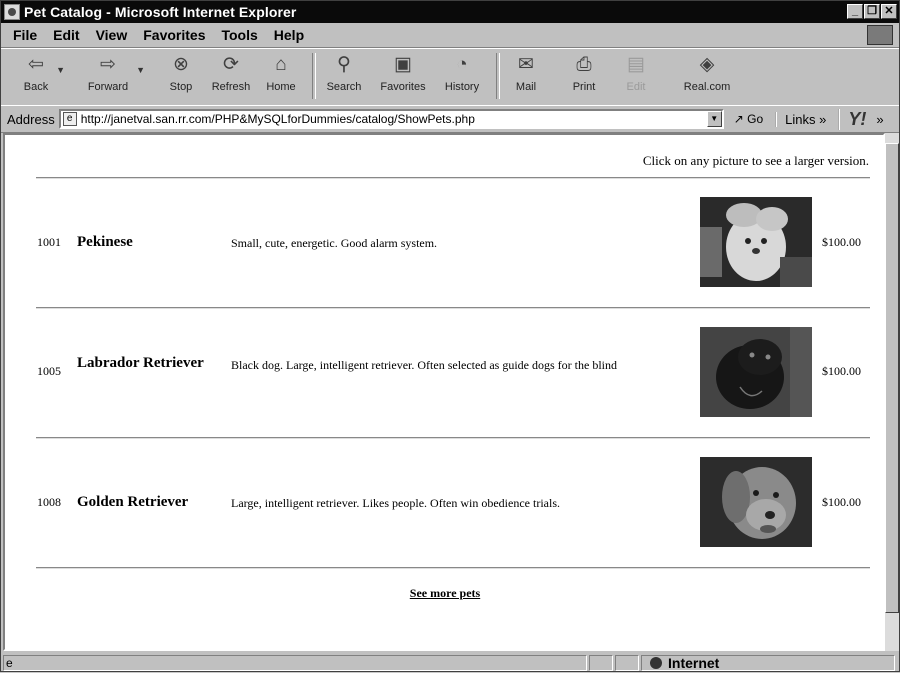  I want to click on edit-page-icon: ▤, so click(636, 64).